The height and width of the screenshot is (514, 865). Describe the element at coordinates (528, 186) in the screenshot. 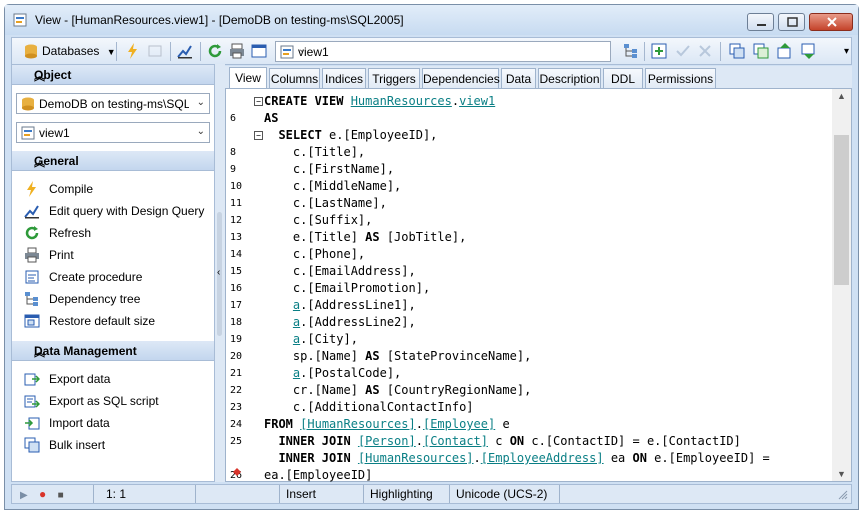

I see `code-line: 10 c.[MiddleName],` at that location.